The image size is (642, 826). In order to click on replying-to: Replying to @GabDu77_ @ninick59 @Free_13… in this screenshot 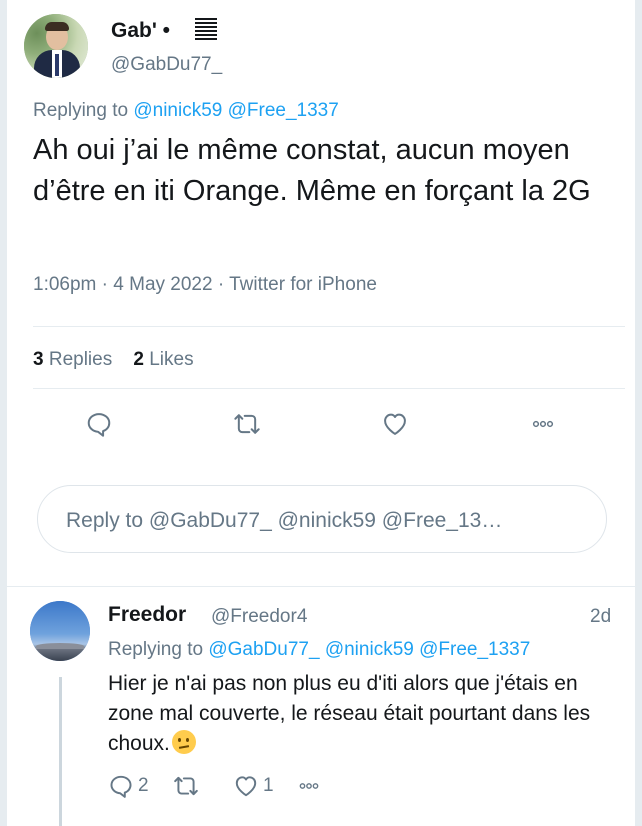, I will do `click(319, 650)`.